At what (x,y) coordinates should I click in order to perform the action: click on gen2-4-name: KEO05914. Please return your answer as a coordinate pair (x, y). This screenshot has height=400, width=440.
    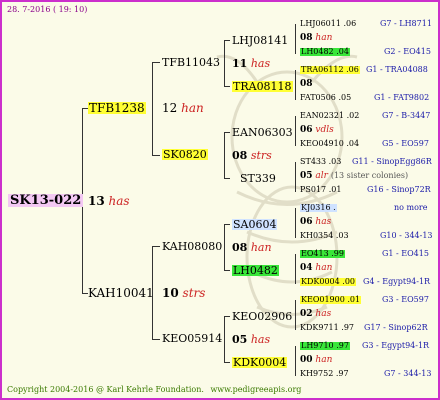
    Looking at the image, I should click on (192, 338).